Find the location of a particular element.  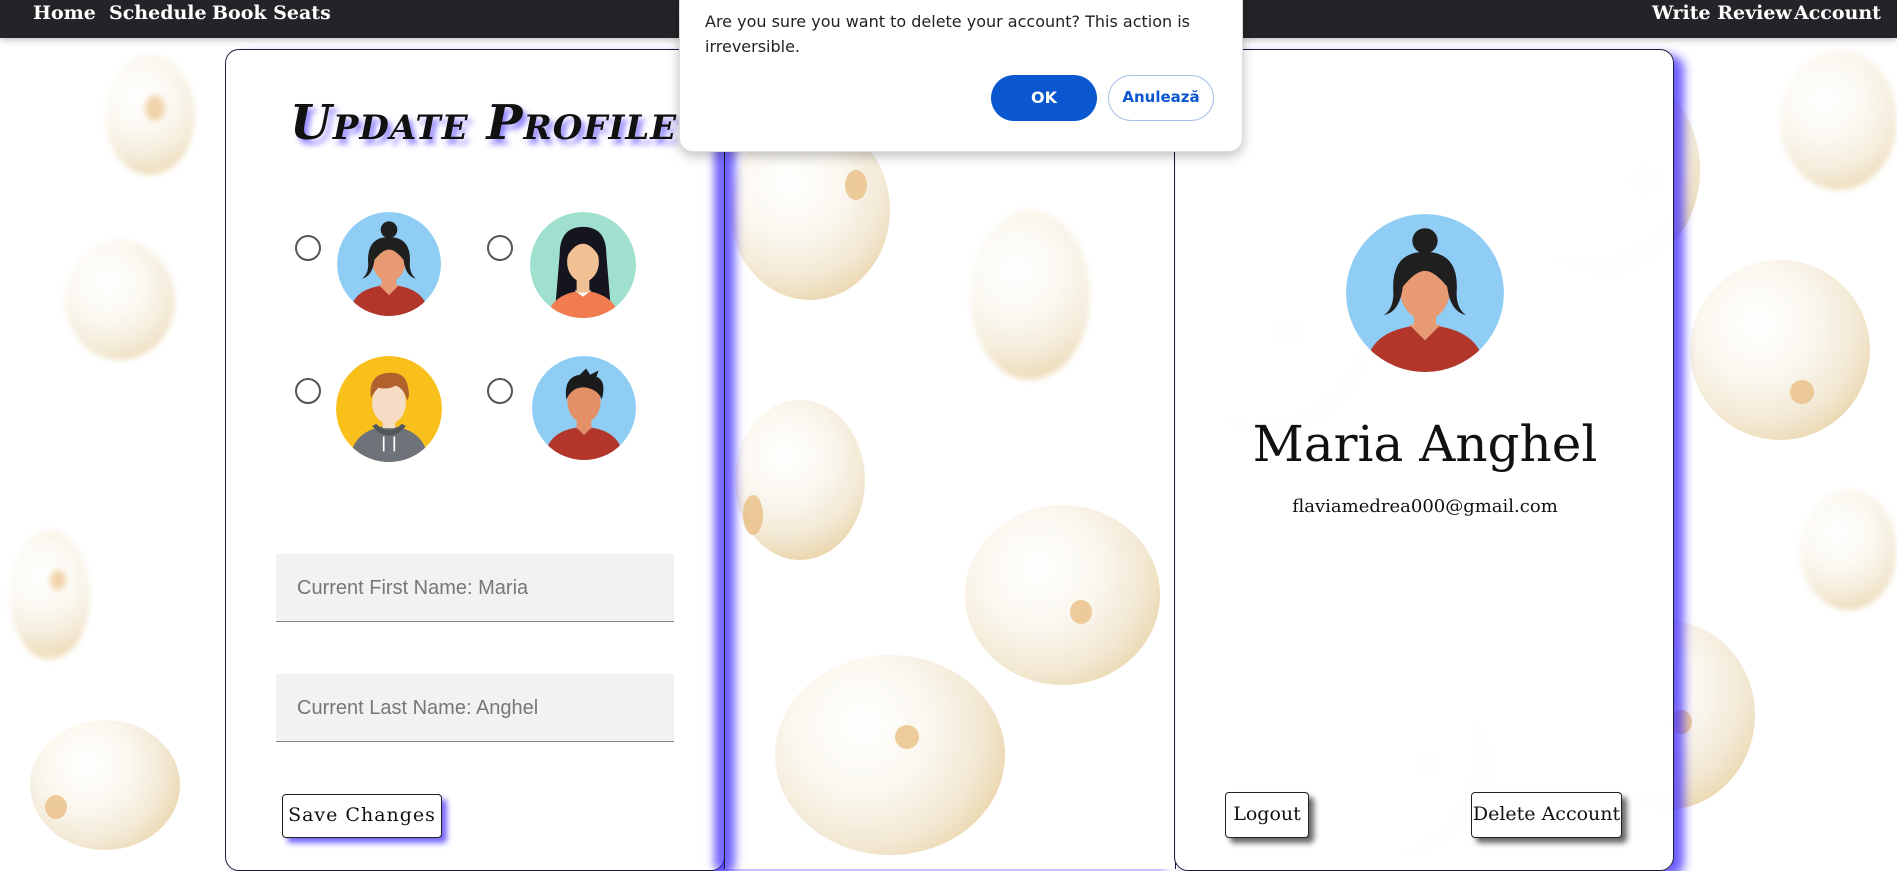

delete-account-button: Delete Account is located at coordinates (1546, 815).